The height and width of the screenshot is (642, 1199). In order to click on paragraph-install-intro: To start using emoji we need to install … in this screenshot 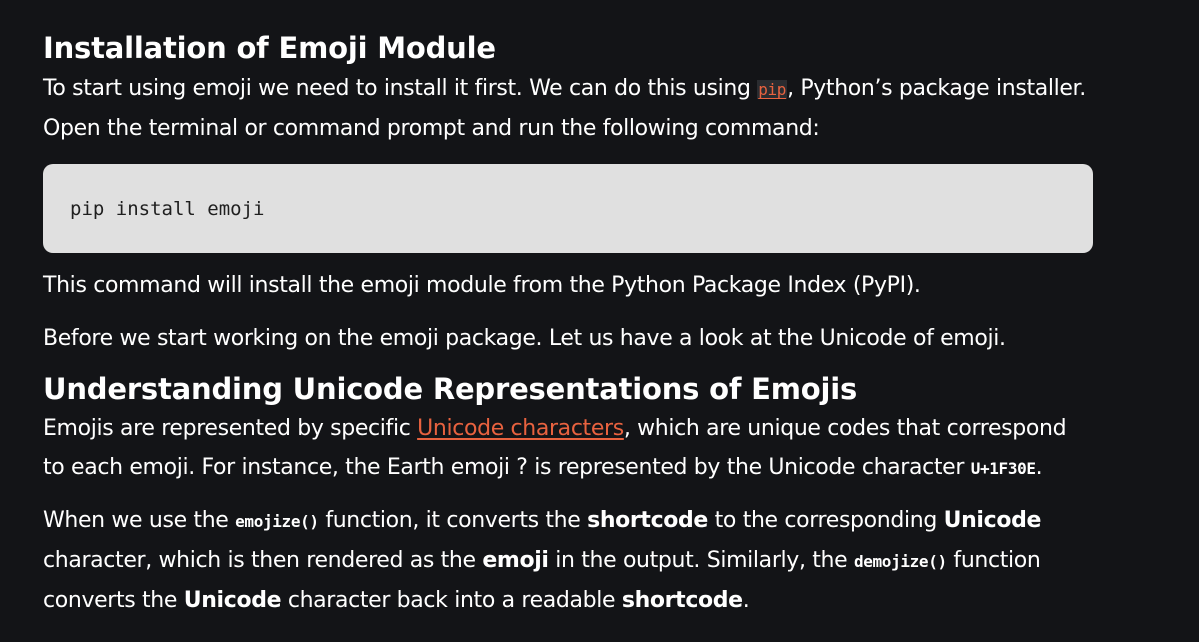, I will do `click(568, 108)`.